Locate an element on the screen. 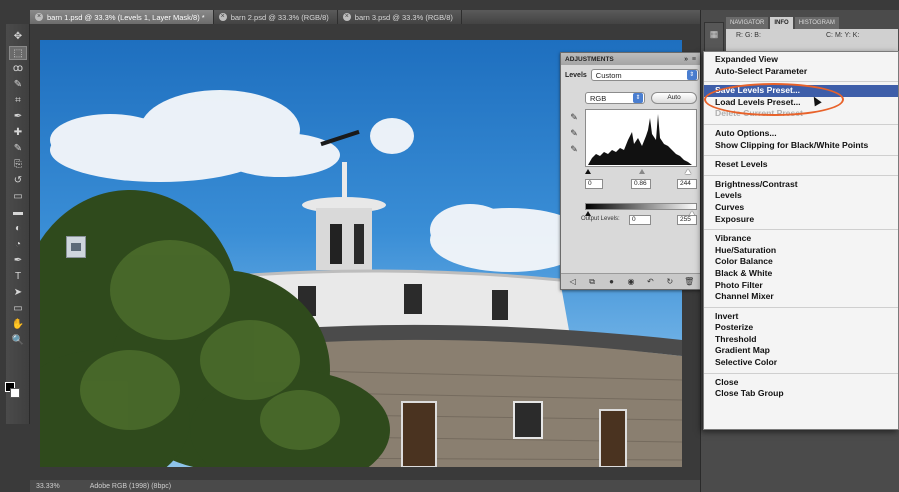 This screenshot has height=492, width=899. visibility-eye-icon: ◉ is located at coordinates (631, 281).